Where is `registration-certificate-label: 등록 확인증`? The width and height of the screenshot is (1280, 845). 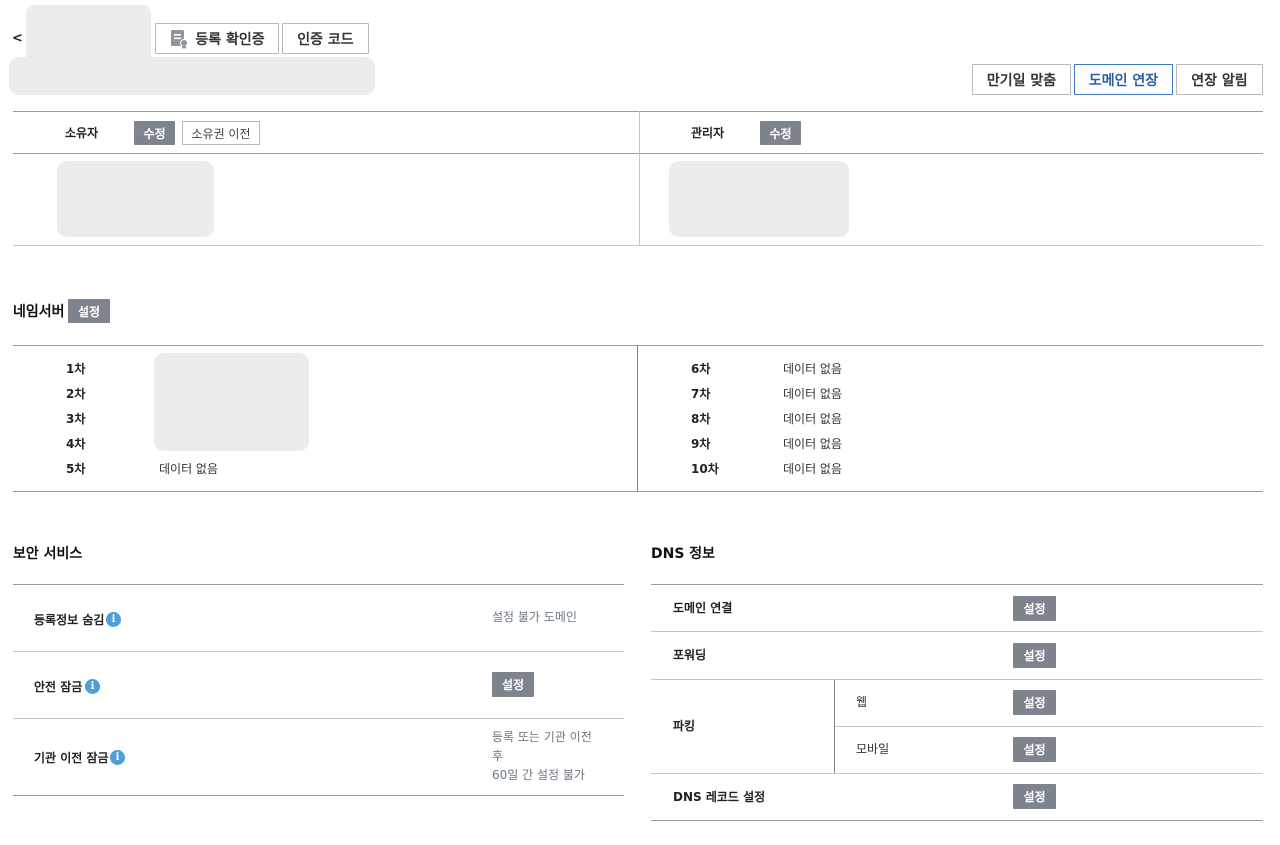
registration-certificate-label: 등록 확인증 is located at coordinates (230, 39).